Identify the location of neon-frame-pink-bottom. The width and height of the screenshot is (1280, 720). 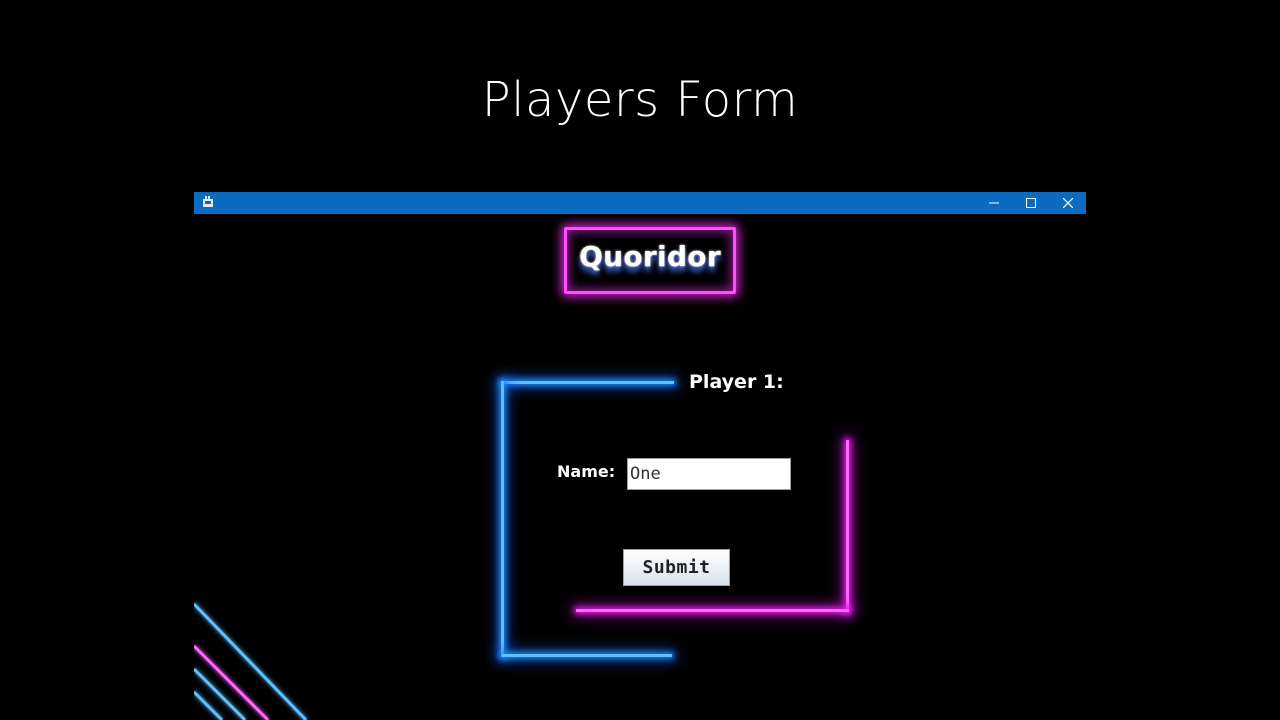
(712, 610).